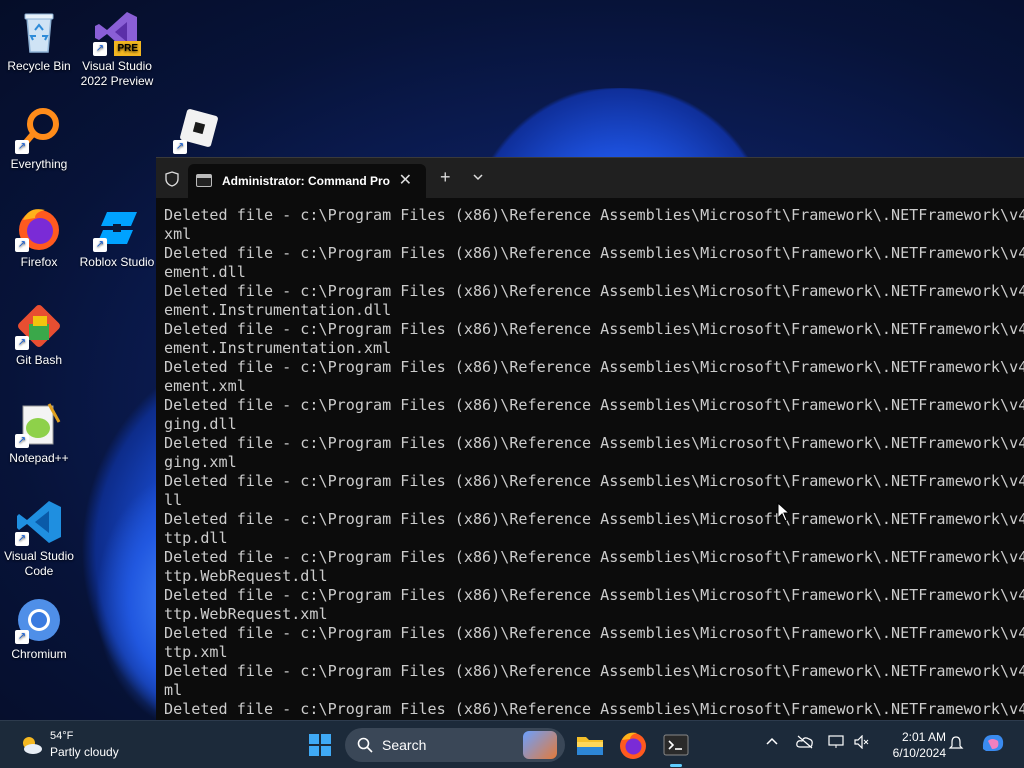  What do you see at coordinates (39, 620) in the screenshot?
I see `chromium-icon: ↗` at bounding box center [39, 620].